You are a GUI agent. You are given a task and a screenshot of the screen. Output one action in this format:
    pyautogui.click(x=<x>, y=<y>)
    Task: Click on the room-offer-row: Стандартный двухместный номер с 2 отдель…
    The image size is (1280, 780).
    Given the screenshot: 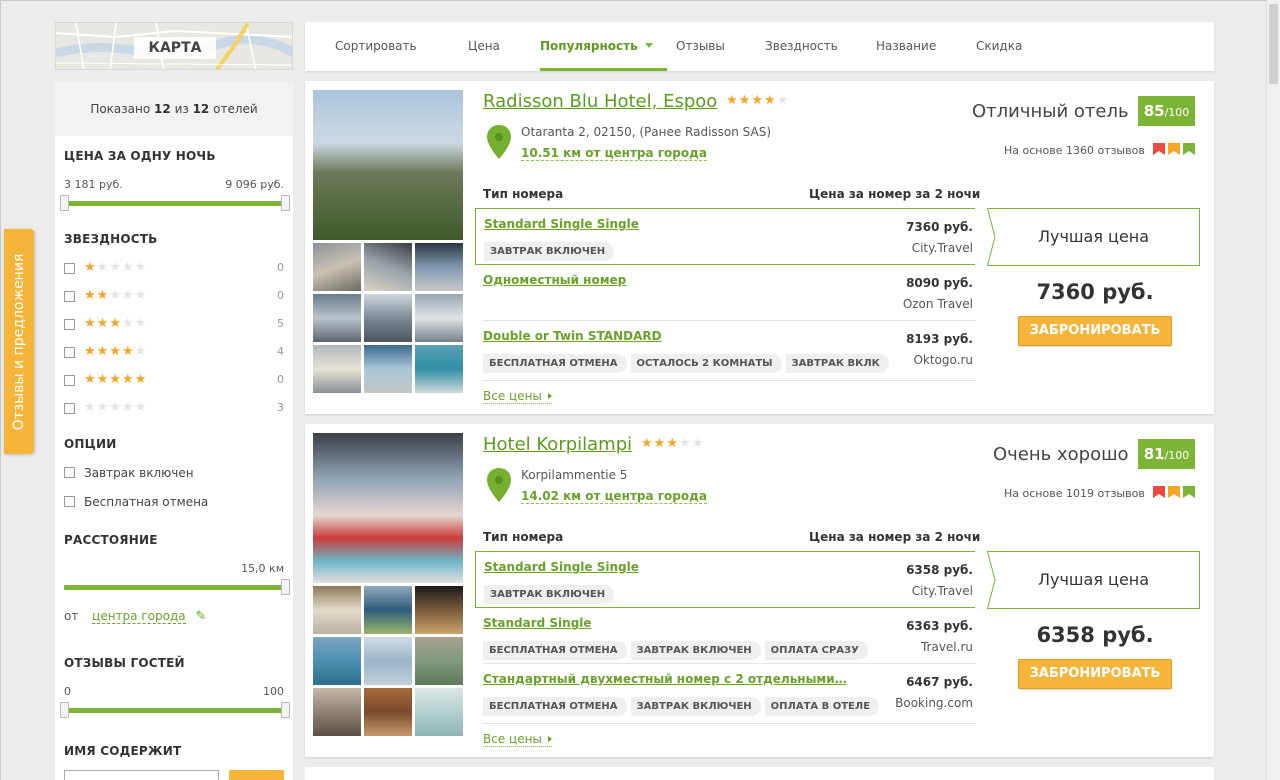 What is the action you would take?
    pyautogui.click(x=725, y=694)
    